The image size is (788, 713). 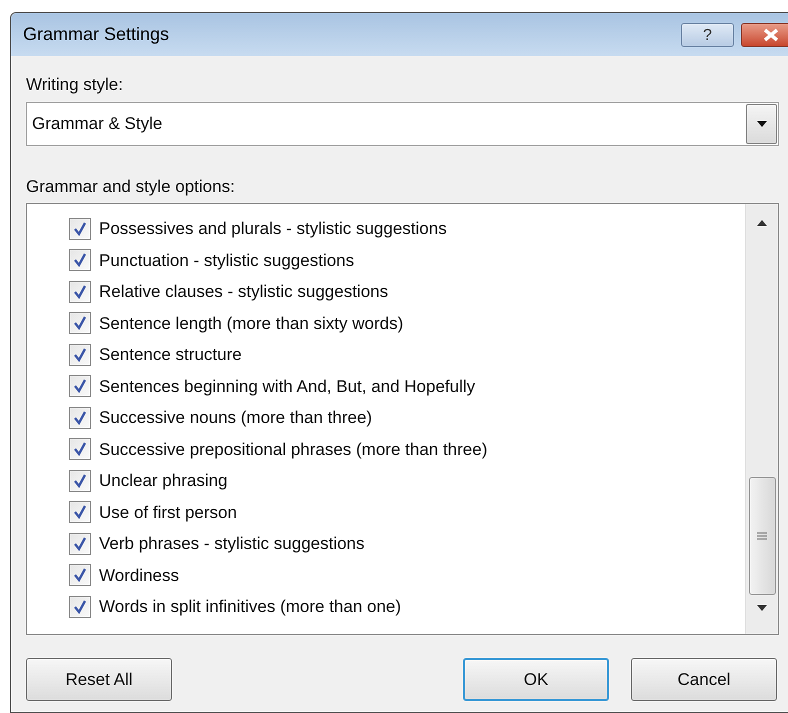 What do you see at coordinates (235, 418) in the screenshot?
I see `option-label: Successive nouns (more than three)` at bounding box center [235, 418].